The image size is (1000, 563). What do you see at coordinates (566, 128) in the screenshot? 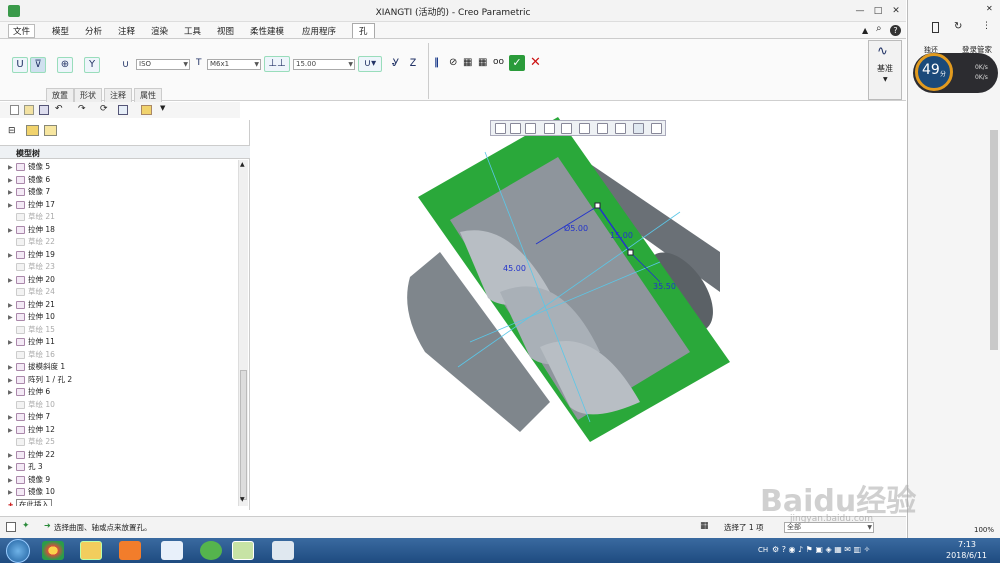
I see `display-style-icon` at bounding box center [566, 128].